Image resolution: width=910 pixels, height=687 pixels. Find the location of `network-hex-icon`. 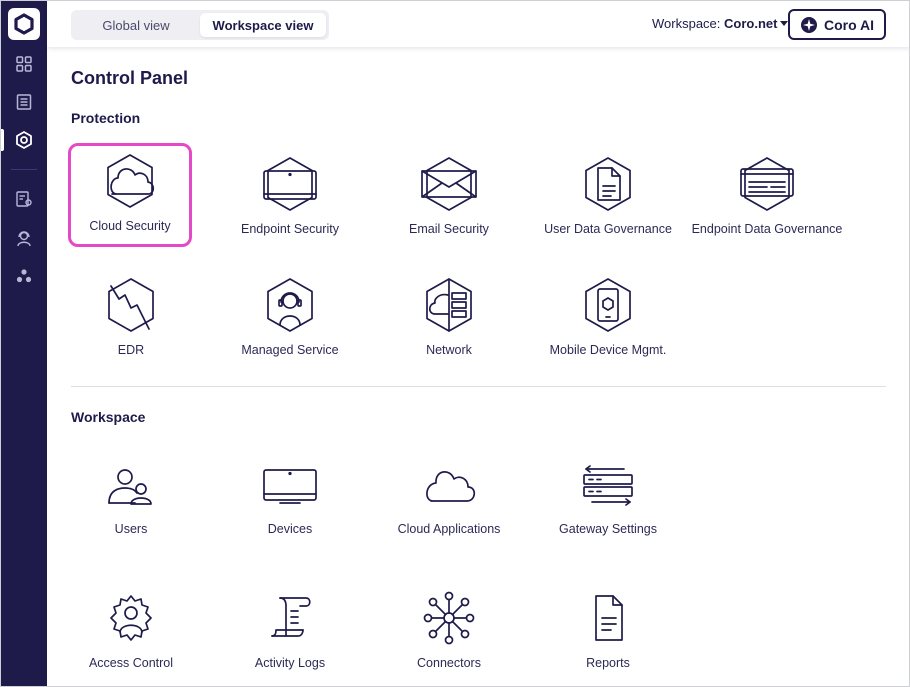

network-hex-icon is located at coordinates (449, 305).